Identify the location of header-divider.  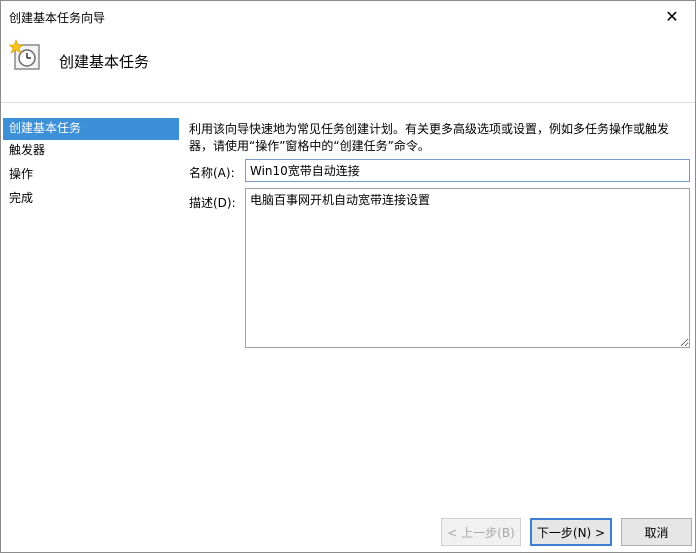
(348, 102).